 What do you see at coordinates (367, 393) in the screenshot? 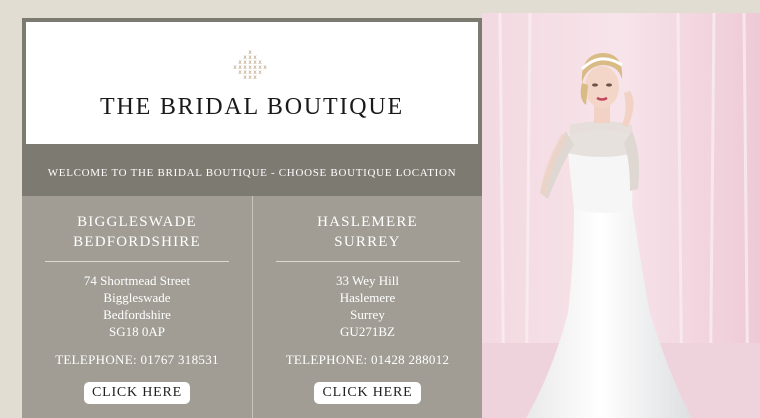
I see `haslemere-click-here-button: CLICK HERE` at bounding box center [367, 393].